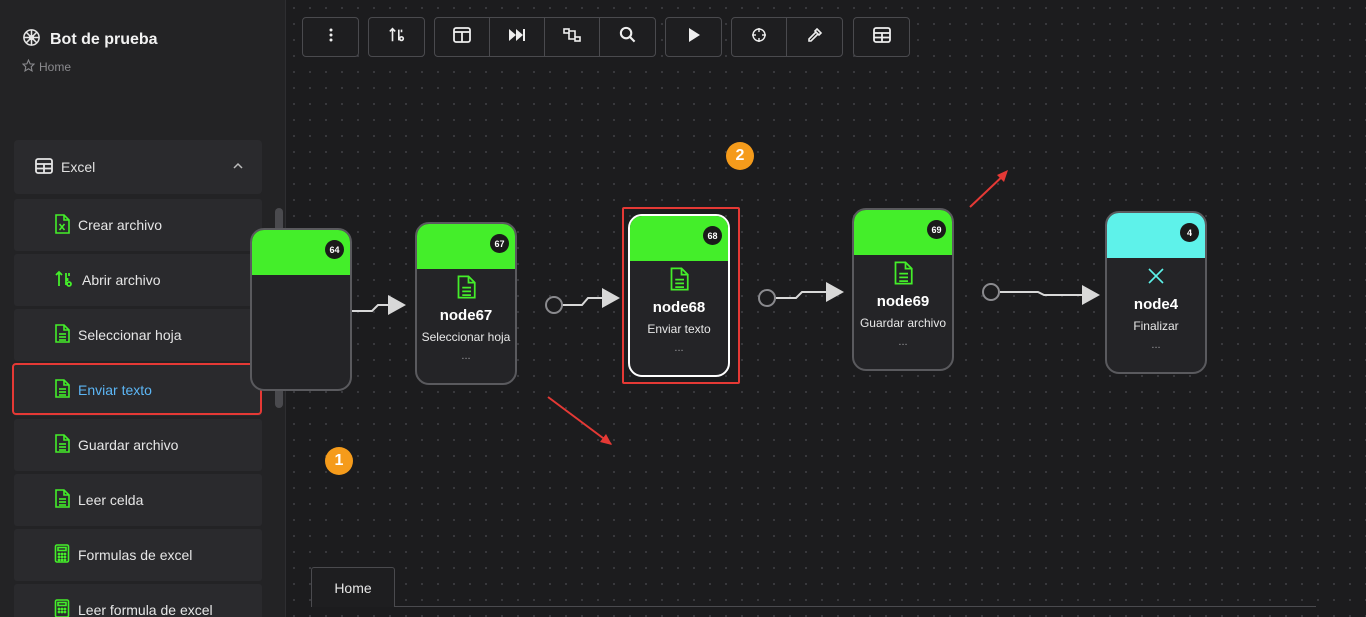 This screenshot has width=1366, height=617. I want to click on annotation-highlight-node, so click(681, 295).